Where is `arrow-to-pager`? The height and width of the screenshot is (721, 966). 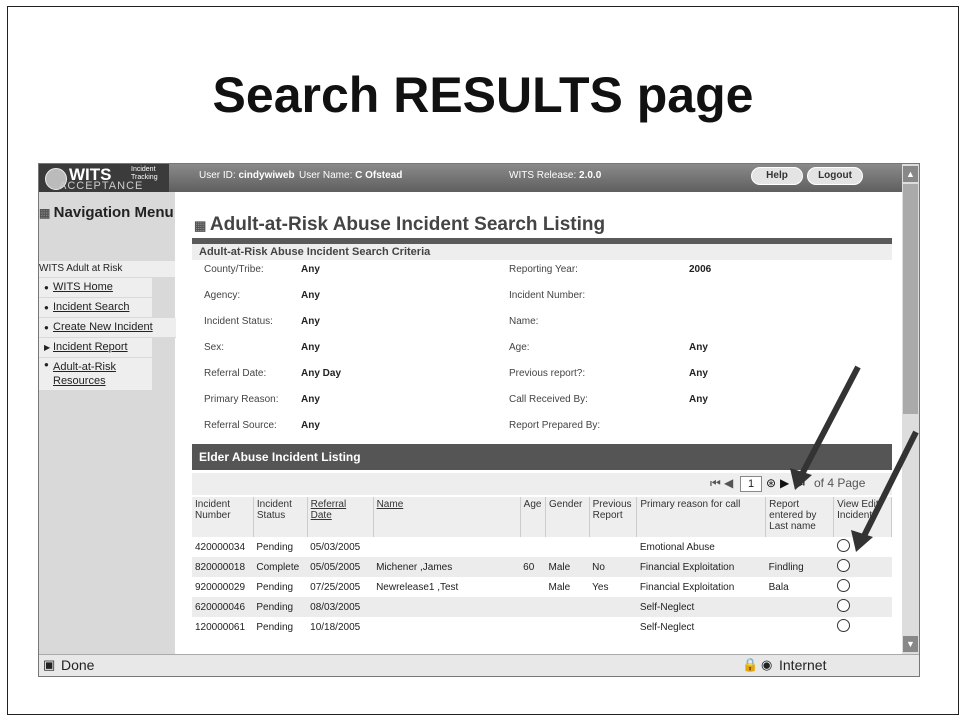 arrow-to-pager is located at coordinates (829, 422).